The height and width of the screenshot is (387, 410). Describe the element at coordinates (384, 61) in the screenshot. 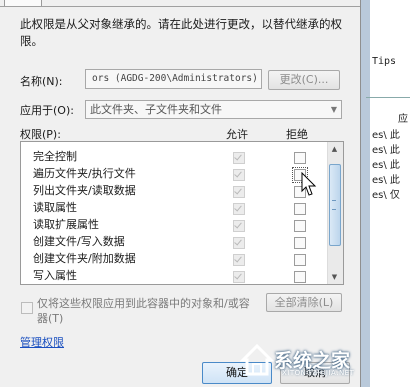

I see `background-tips-text: Tips` at that location.